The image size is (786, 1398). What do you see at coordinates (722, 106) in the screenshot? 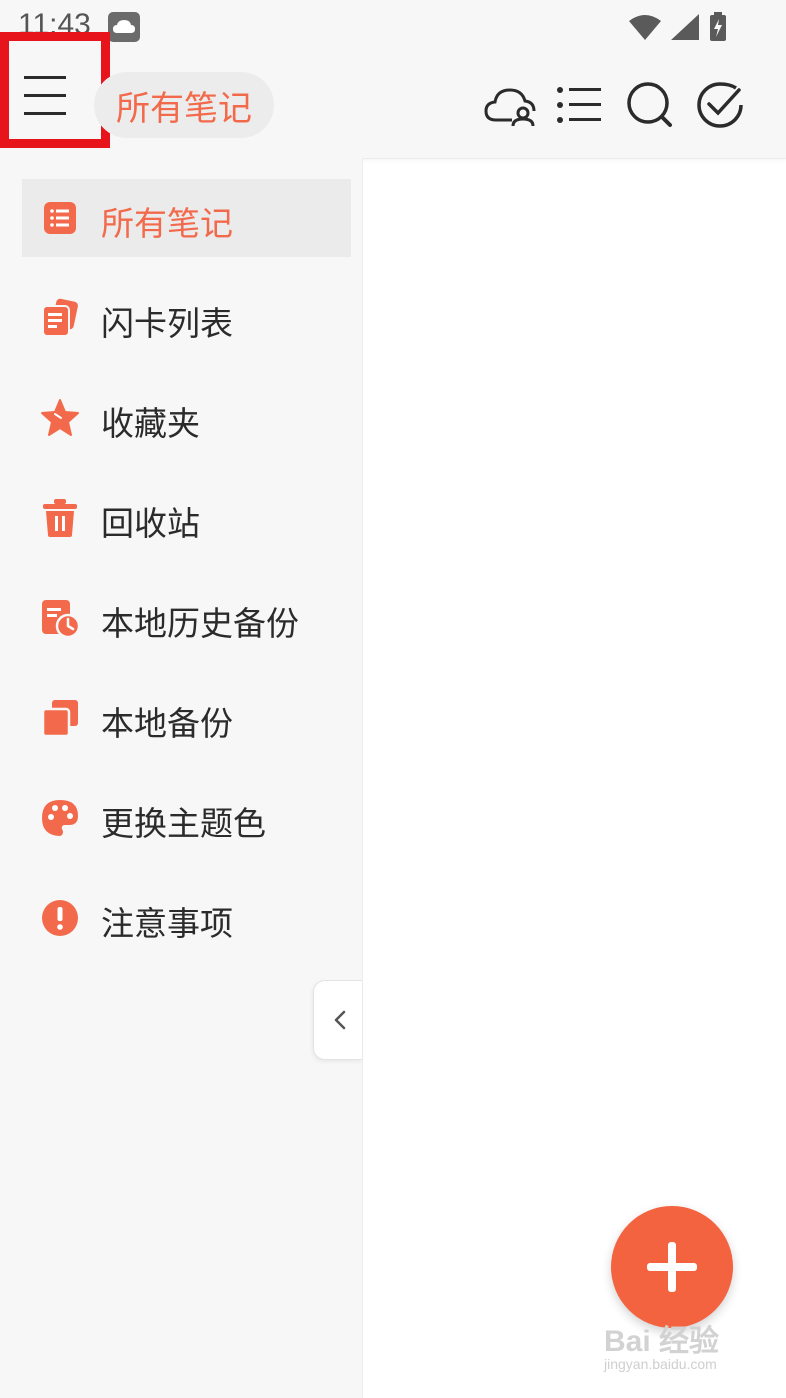
I see `select-check-icon` at bounding box center [722, 106].